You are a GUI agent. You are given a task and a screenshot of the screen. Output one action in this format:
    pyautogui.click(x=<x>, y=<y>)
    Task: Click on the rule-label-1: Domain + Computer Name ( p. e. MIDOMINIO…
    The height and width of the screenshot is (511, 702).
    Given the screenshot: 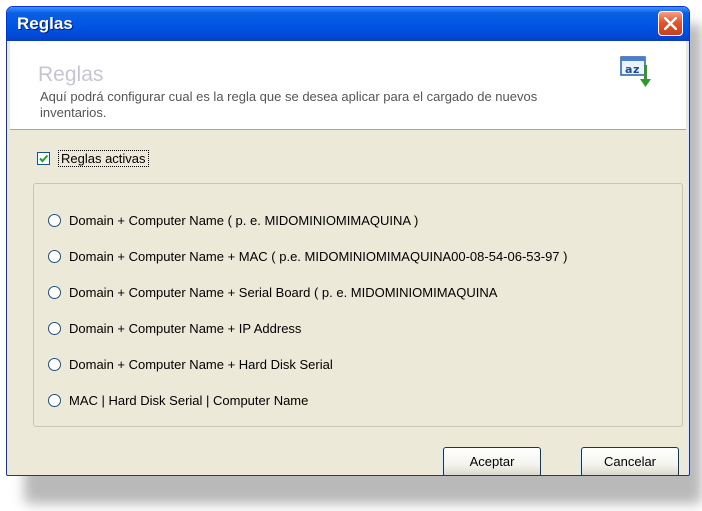 What is the action you would take?
    pyautogui.click(x=243, y=220)
    